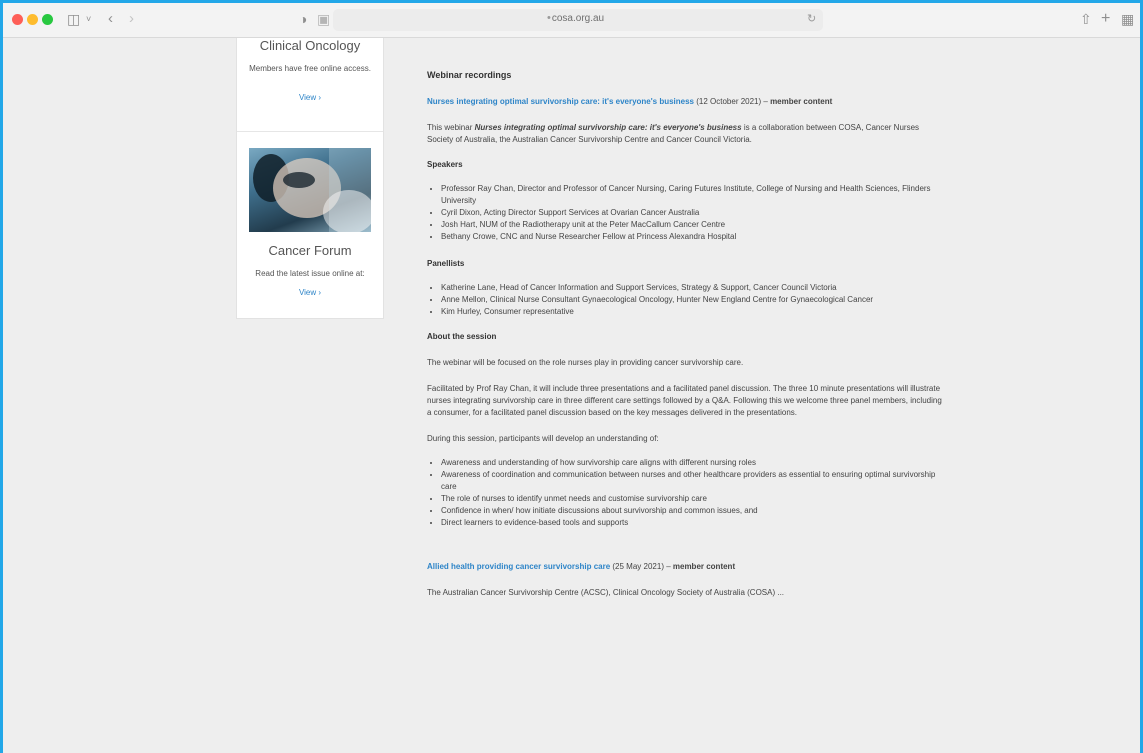  What do you see at coordinates (32, 19) in the screenshot?
I see `minimize-window-button` at bounding box center [32, 19].